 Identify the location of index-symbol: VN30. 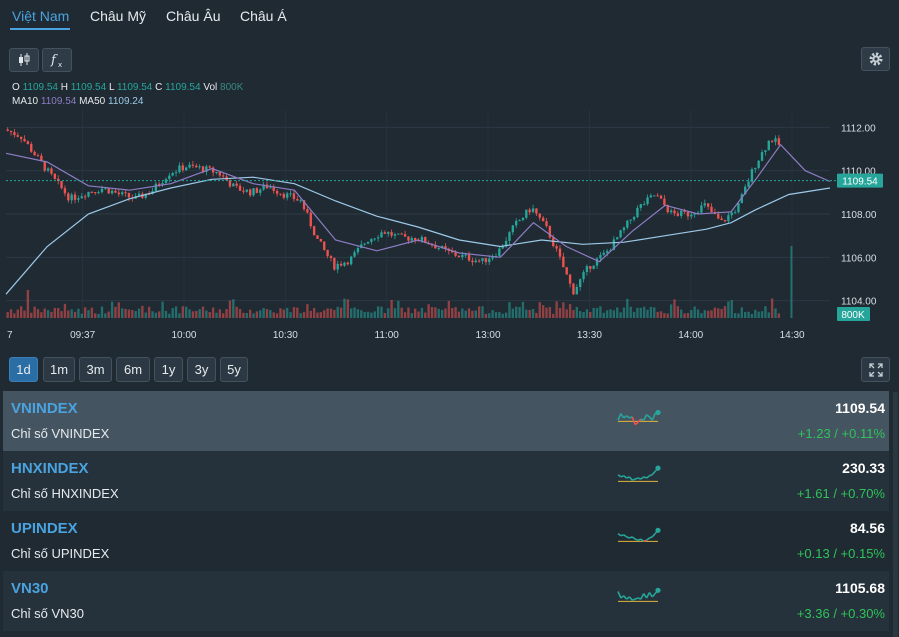
(30, 588).